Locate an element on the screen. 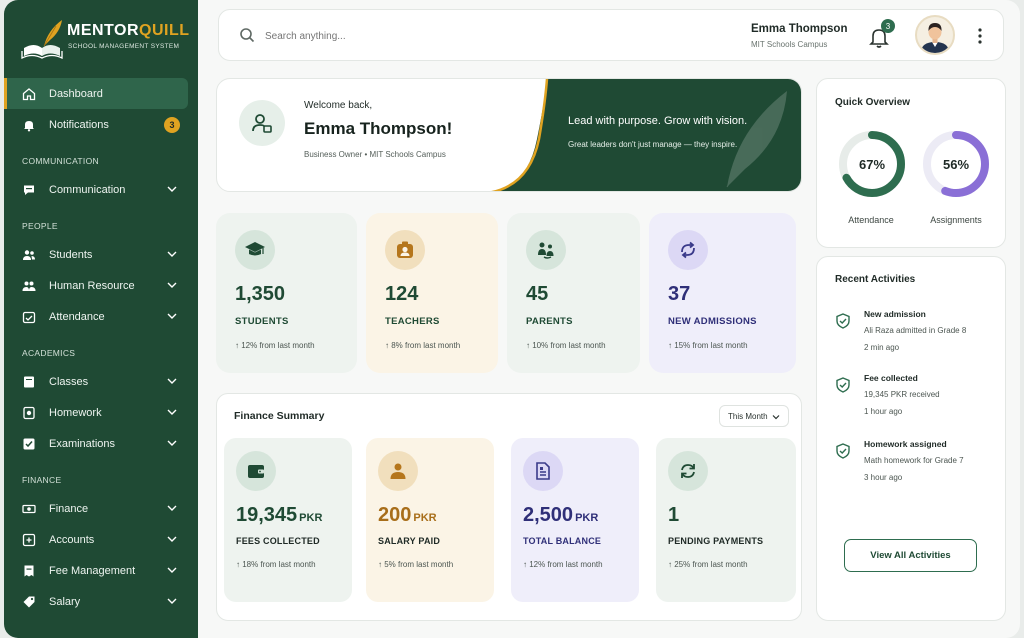 The image size is (1024, 638). sidebar-item-homework: Homework is located at coordinates (101, 412).